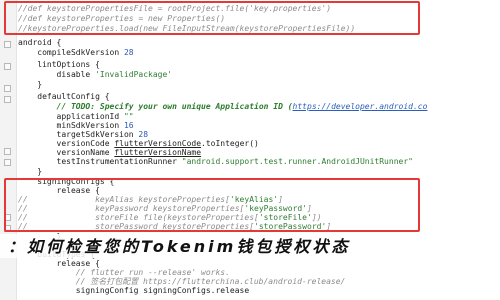 This screenshot has width=500, height=300. What do you see at coordinates (212, 205) in the screenshot?
I see `highlight-box-signing` at bounding box center [212, 205].